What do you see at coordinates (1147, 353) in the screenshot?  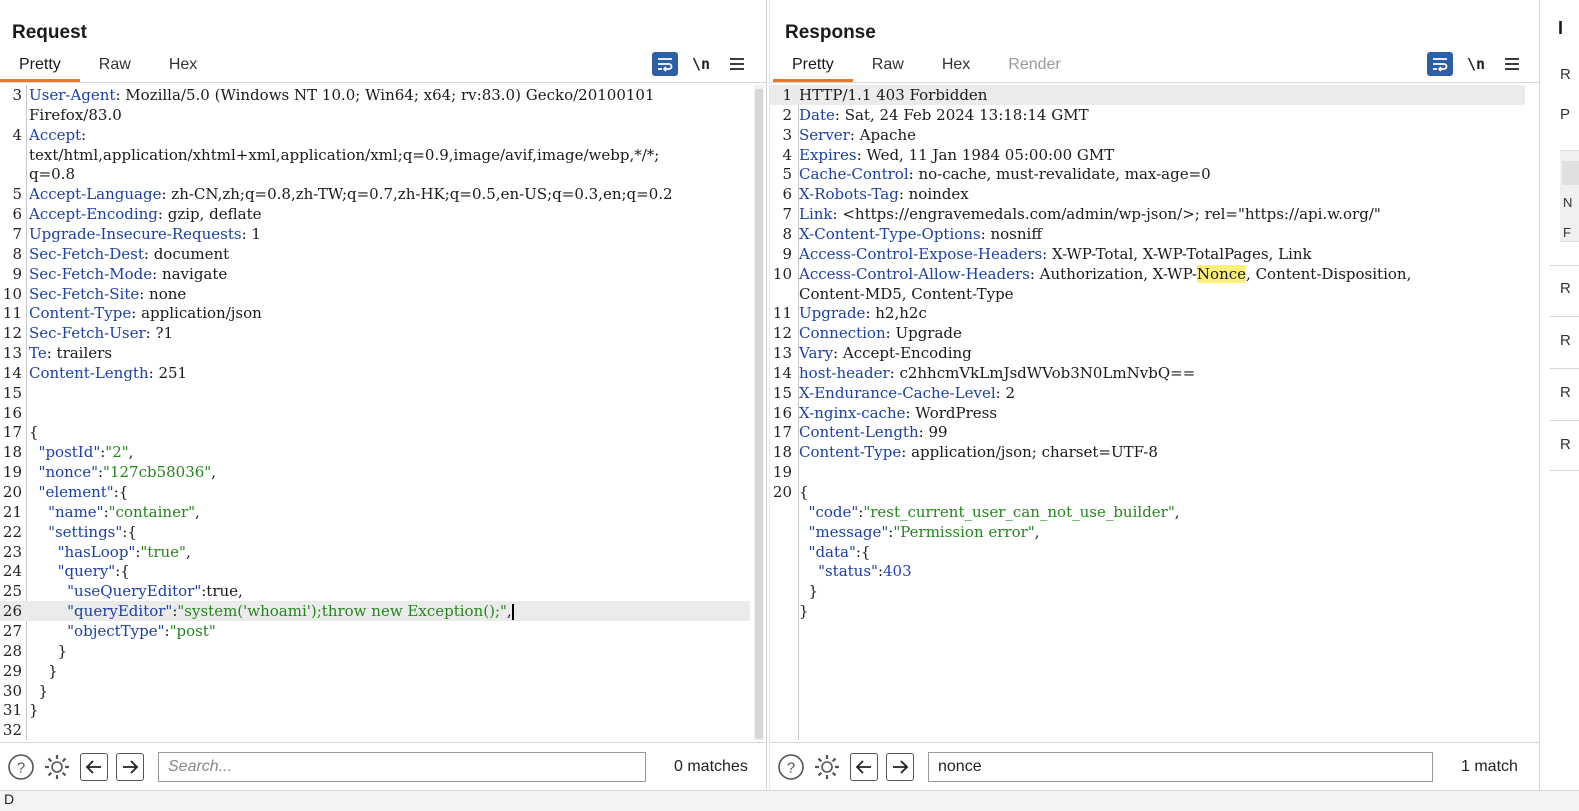 I see `code-line: 13 Vary: Accept-Encoding` at bounding box center [1147, 353].